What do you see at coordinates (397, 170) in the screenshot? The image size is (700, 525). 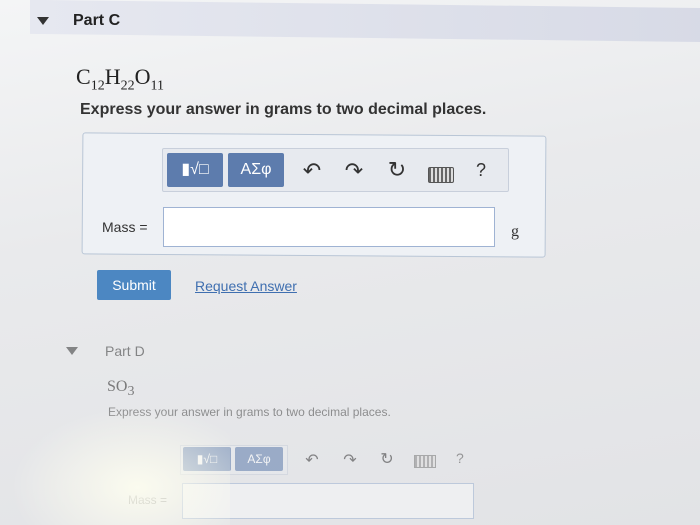 I see `reset-icon: ↻` at bounding box center [397, 170].